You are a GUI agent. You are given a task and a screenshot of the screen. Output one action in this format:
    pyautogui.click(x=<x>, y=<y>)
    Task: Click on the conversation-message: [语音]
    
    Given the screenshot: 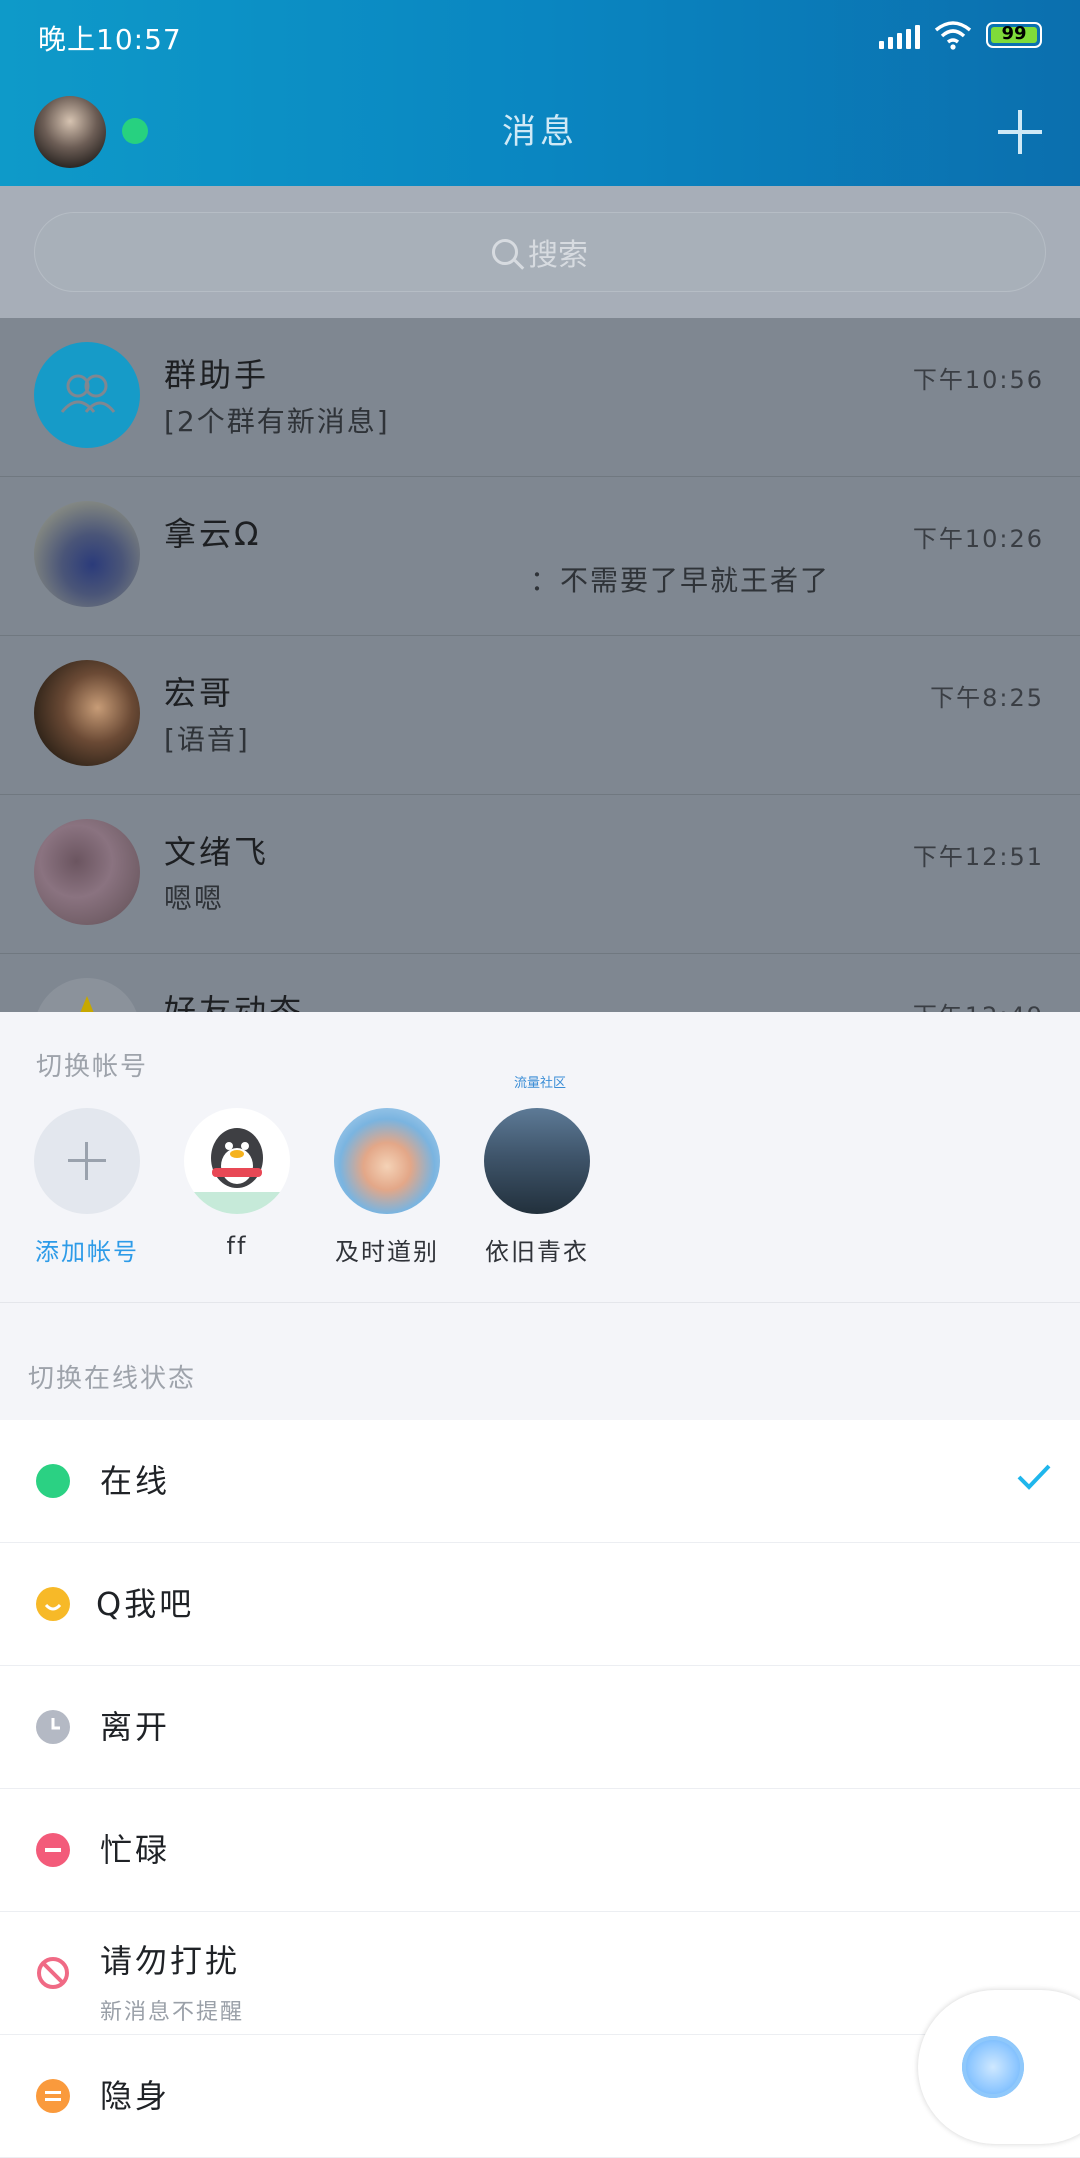 What is the action you would take?
    pyautogui.click(x=207, y=739)
    